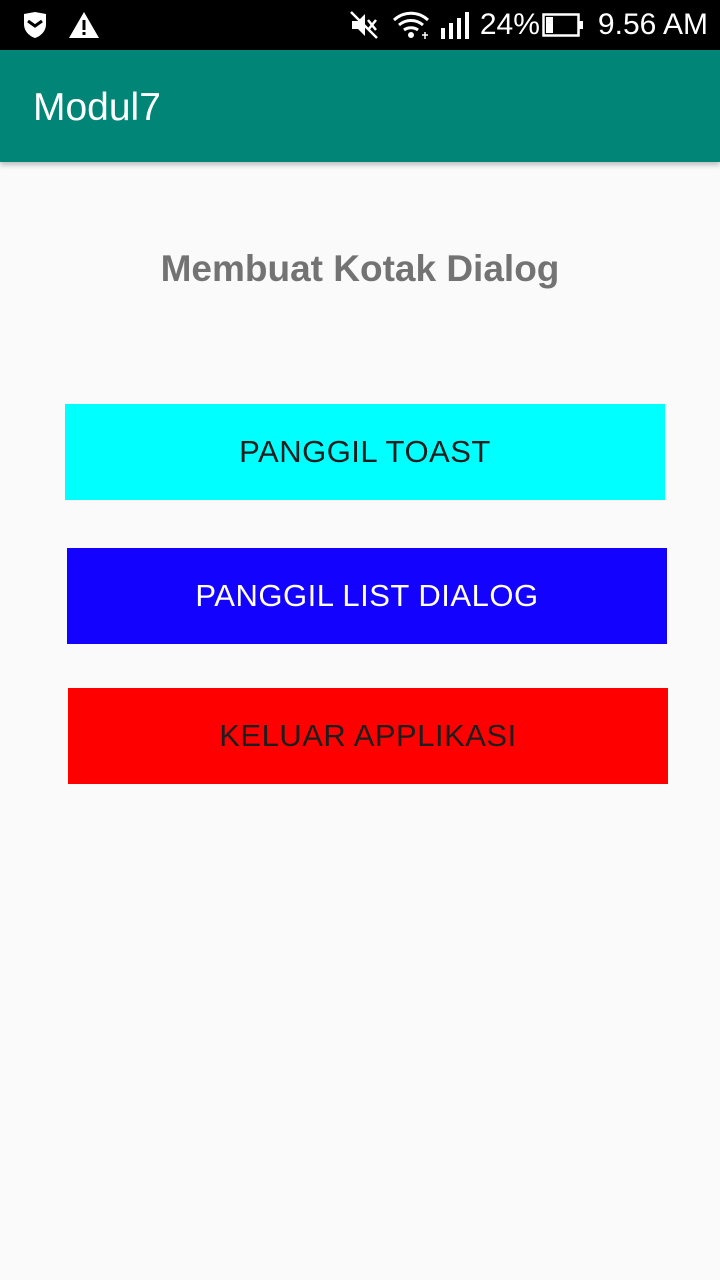 Image resolution: width=720 pixels, height=1280 pixels. I want to click on wifi-icon, so click(411, 25).